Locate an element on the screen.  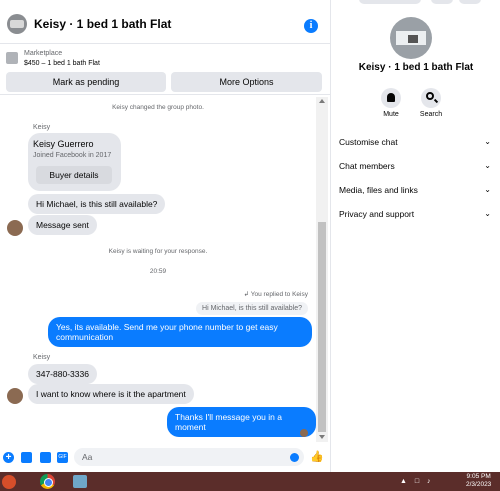
search-icon is located at coordinates (431, 98).